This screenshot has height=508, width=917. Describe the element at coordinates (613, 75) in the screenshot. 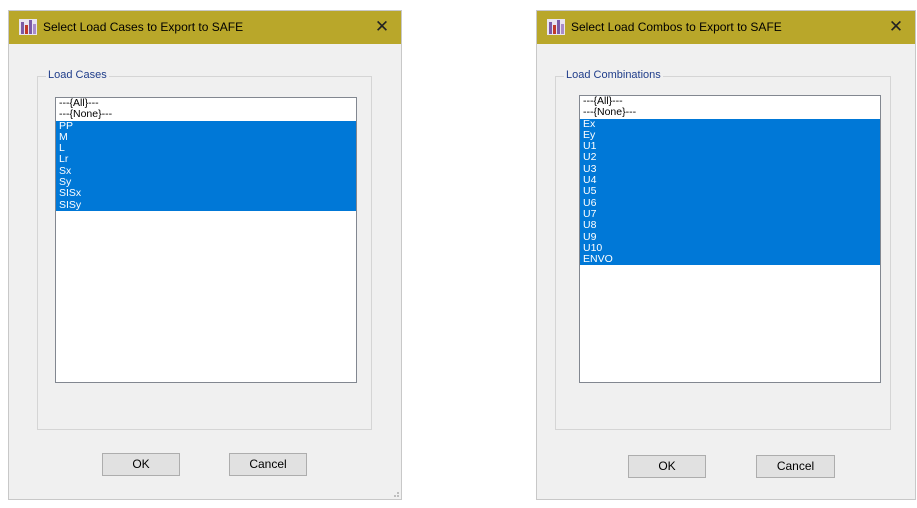

I see `group-label: Load Combinations` at that location.